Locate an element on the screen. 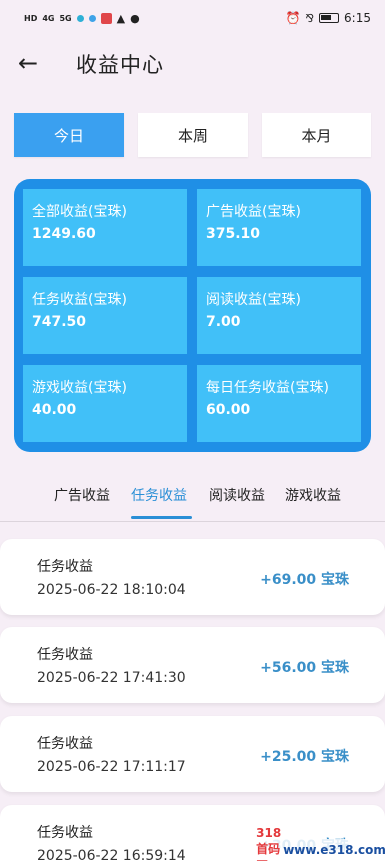 The image size is (385, 861). record-amount: +56.00 宝珠 is located at coordinates (304, 668).